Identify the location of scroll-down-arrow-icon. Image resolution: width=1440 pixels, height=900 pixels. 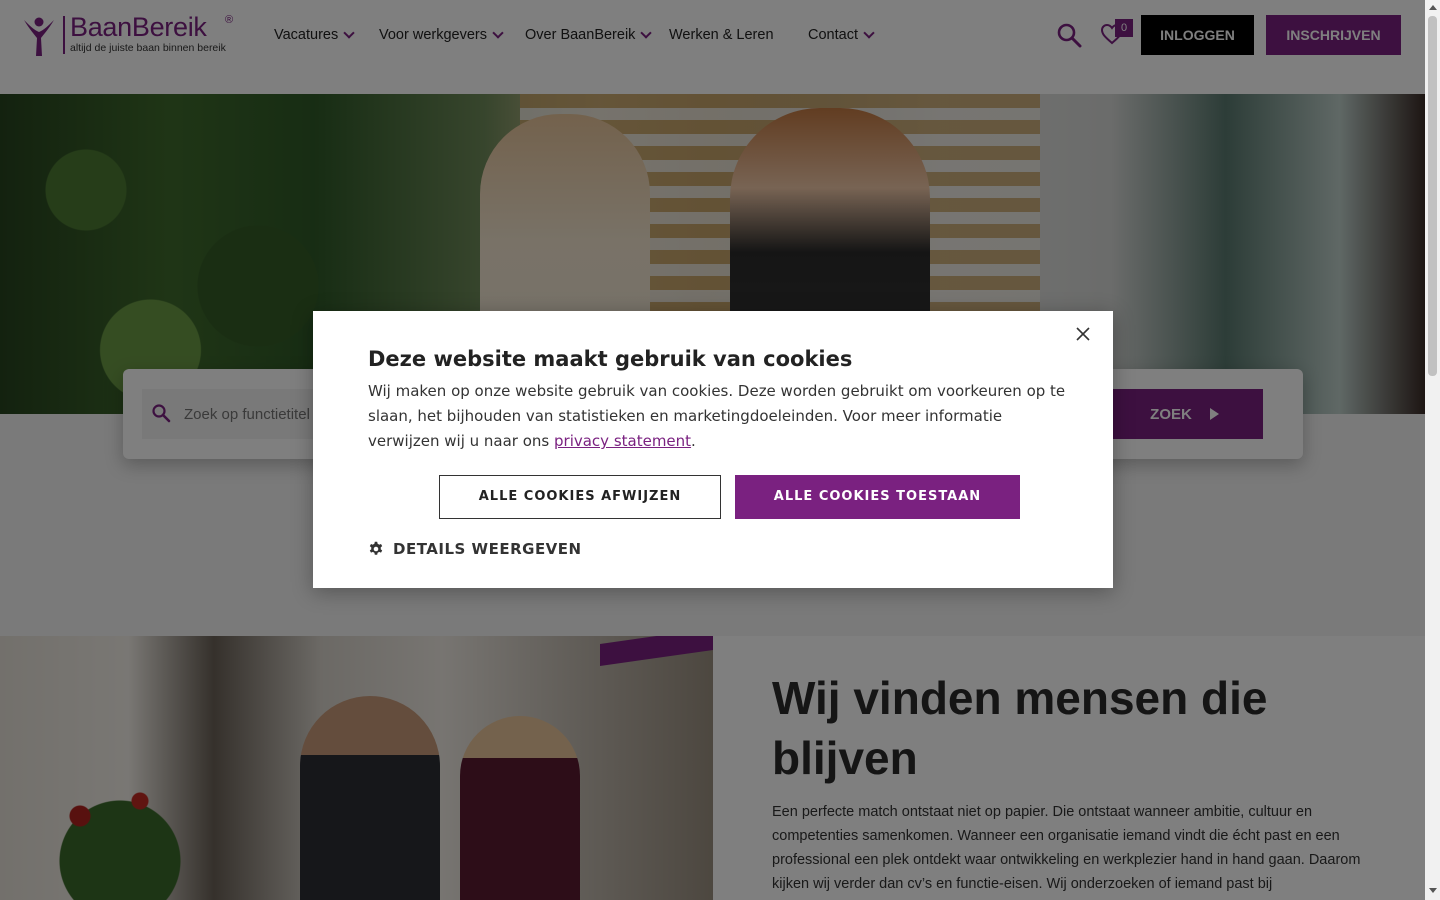
(1433, 890).